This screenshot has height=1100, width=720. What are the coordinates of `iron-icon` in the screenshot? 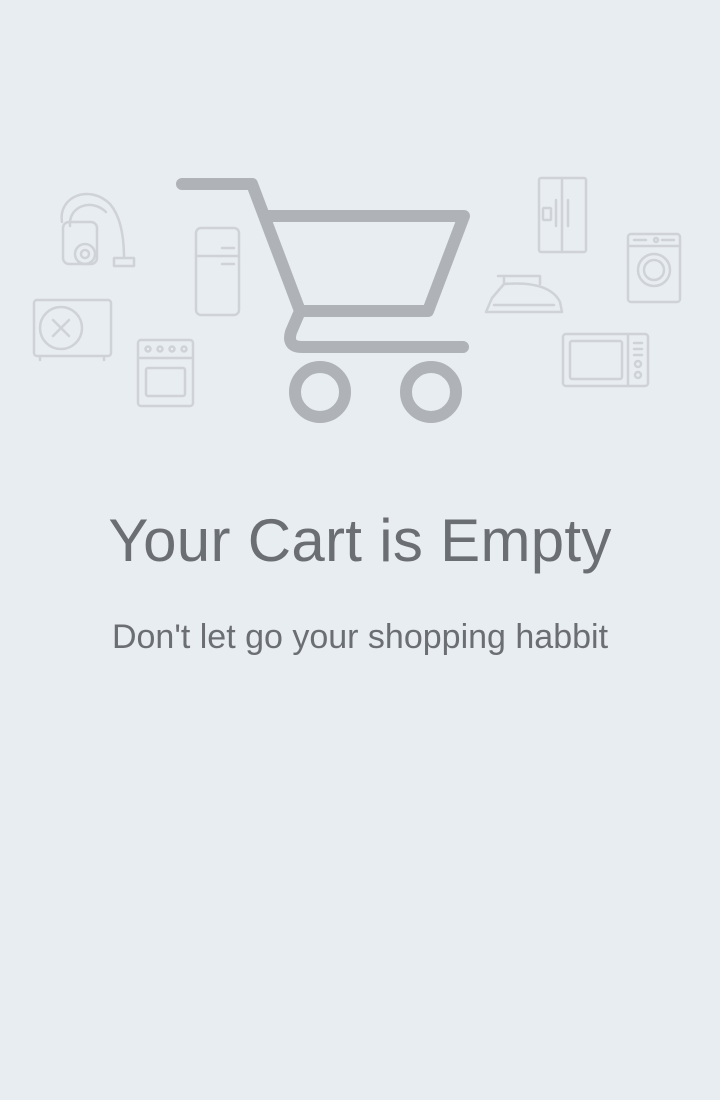 It's located at (524, 294).